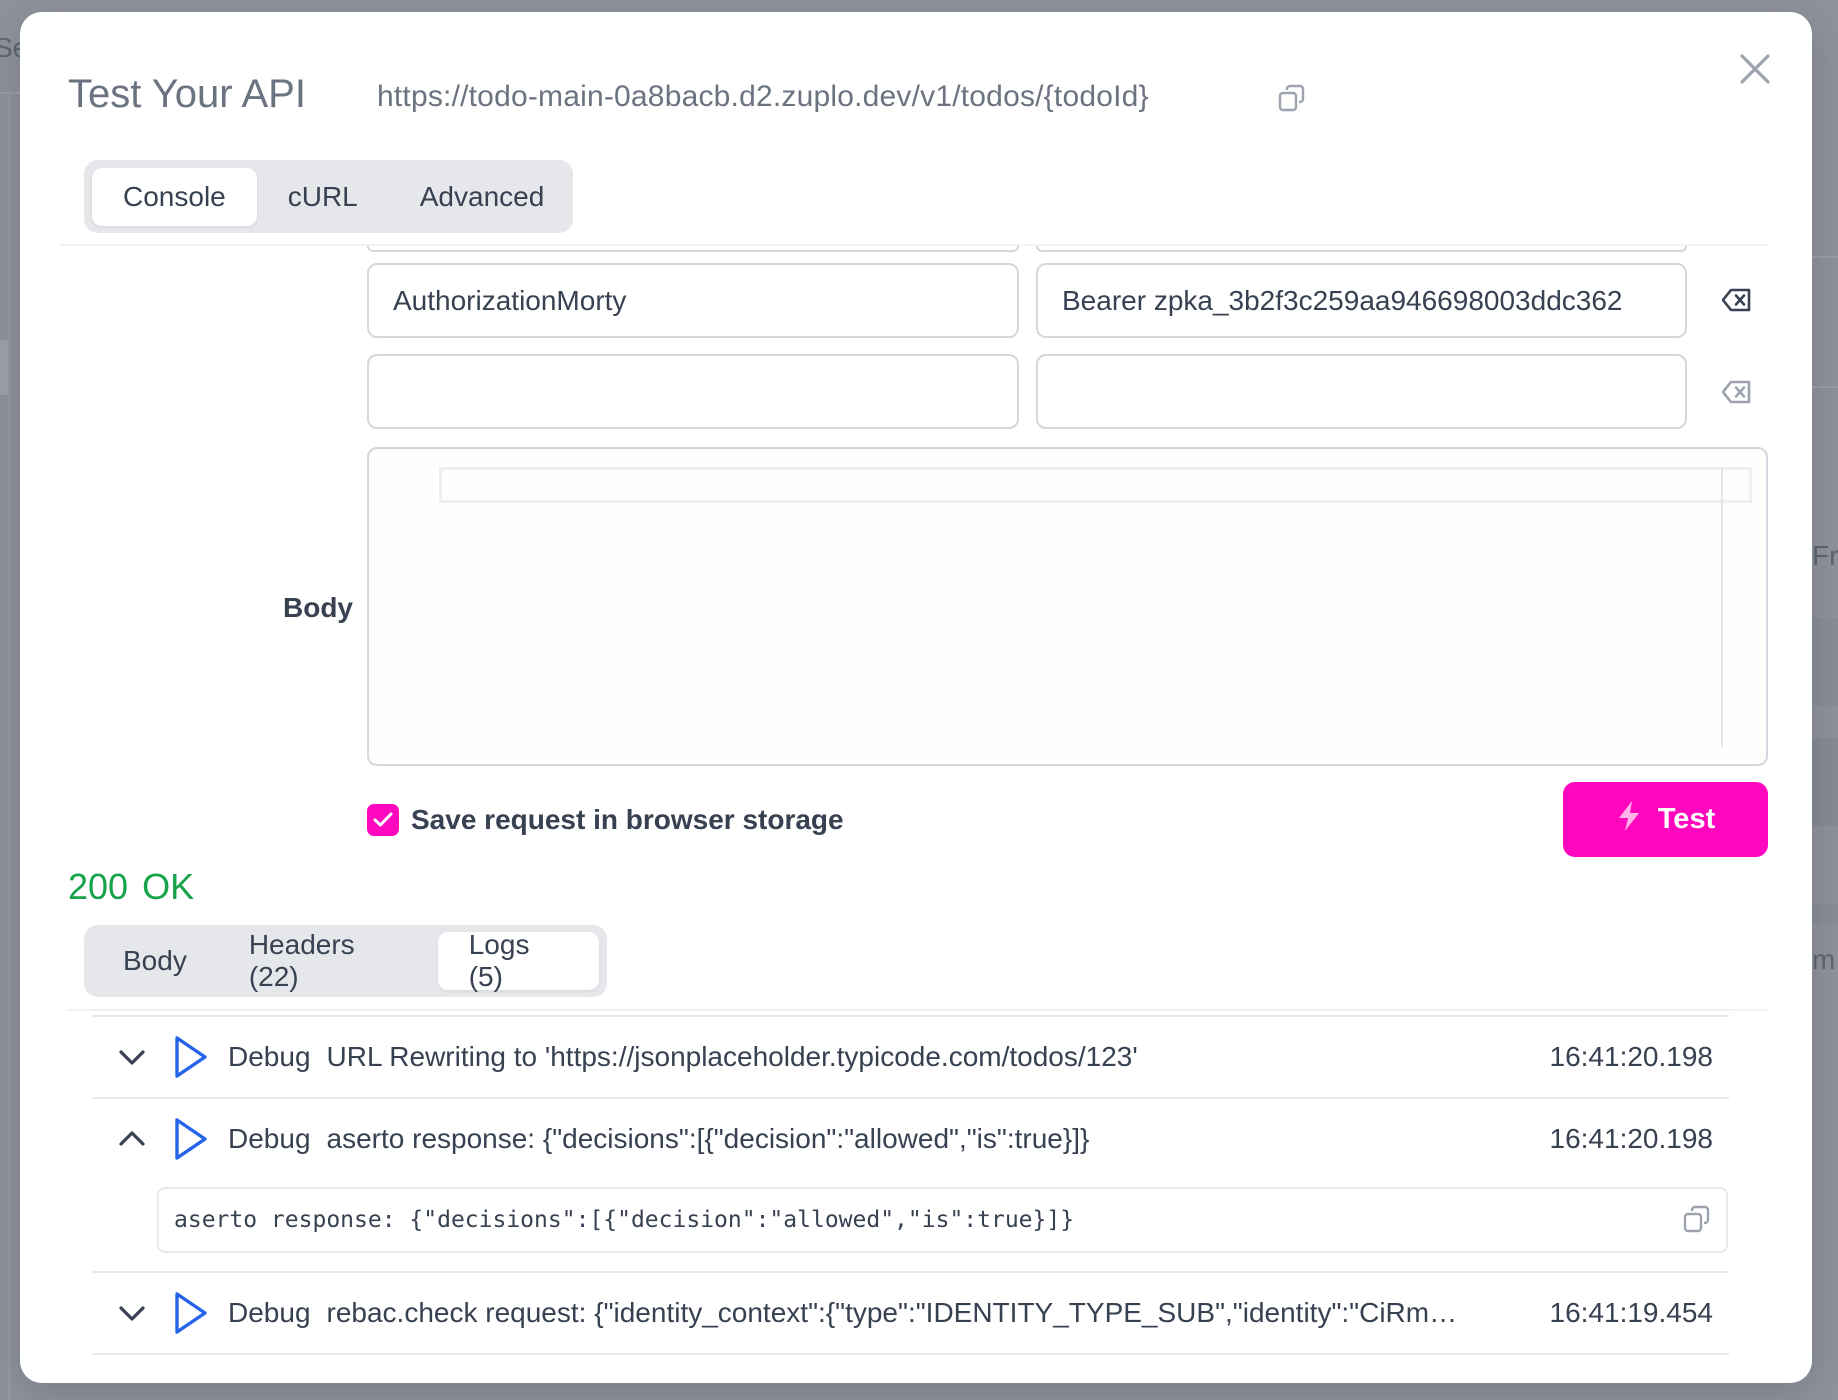 Image resolution: width=1838 pixels, height=1400 pixels. Describe the element at coordinates (918, 1010) in the screenshot. I see `section-divider` at that location.